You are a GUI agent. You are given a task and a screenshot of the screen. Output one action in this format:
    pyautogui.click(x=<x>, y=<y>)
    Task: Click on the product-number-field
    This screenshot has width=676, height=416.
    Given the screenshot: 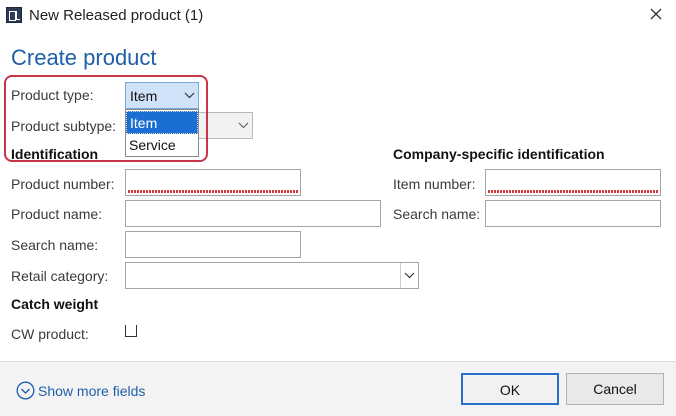 What is the action you would take?
    pyautogui.click(x=213, y=182)
    